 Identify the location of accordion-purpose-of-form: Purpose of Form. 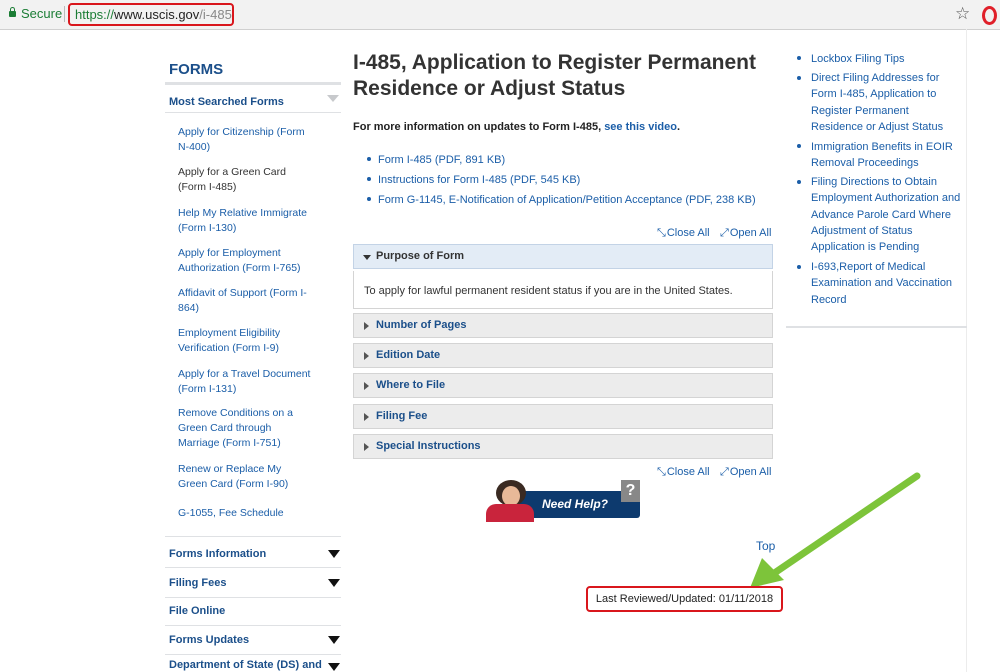
(563, 256).